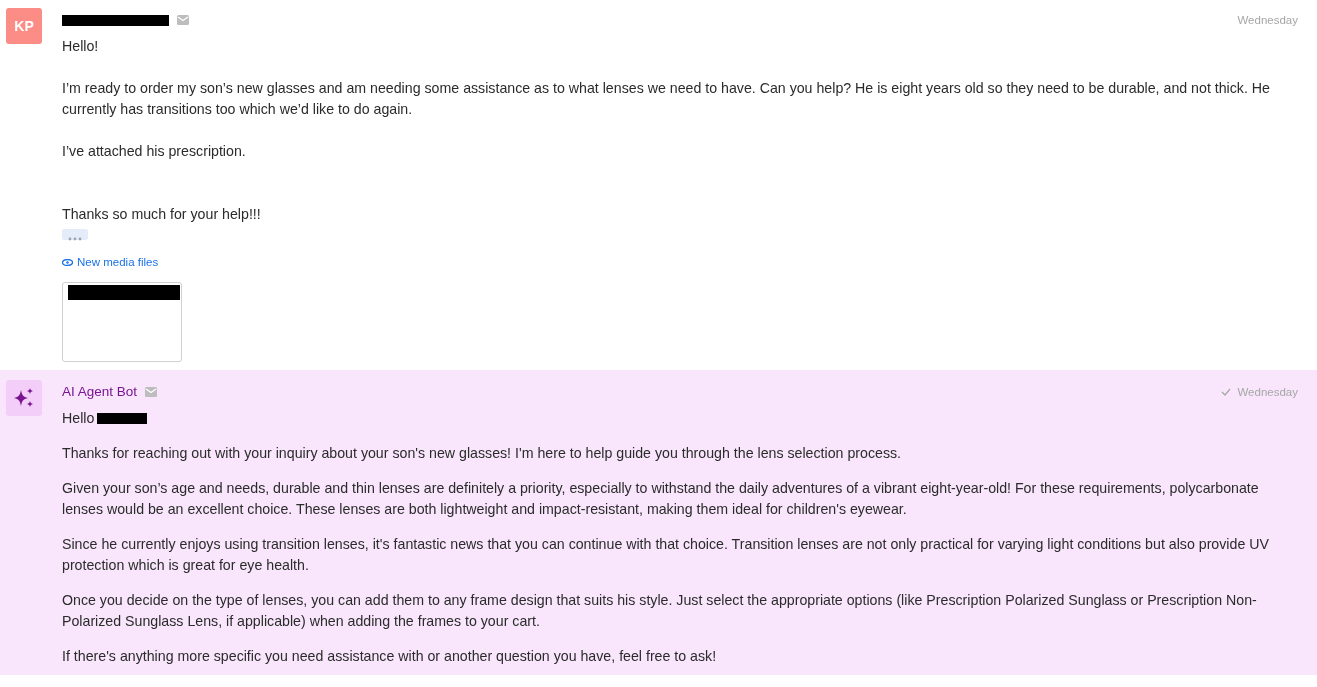 This screenshot has width=1317, height=687. What do you see at coordinates (660, 610) in the screenshot?
I see `message-paragraph: Once you decide on the type of lenses, you can add them to any frame design that suits his style. Just select the appropriate options (like Prescription Polarized Sunglass or Prescription Non-Polarized Sunglass Lens, if applicable) when adding the frames to your cart.` at bounding box center [660, 610].